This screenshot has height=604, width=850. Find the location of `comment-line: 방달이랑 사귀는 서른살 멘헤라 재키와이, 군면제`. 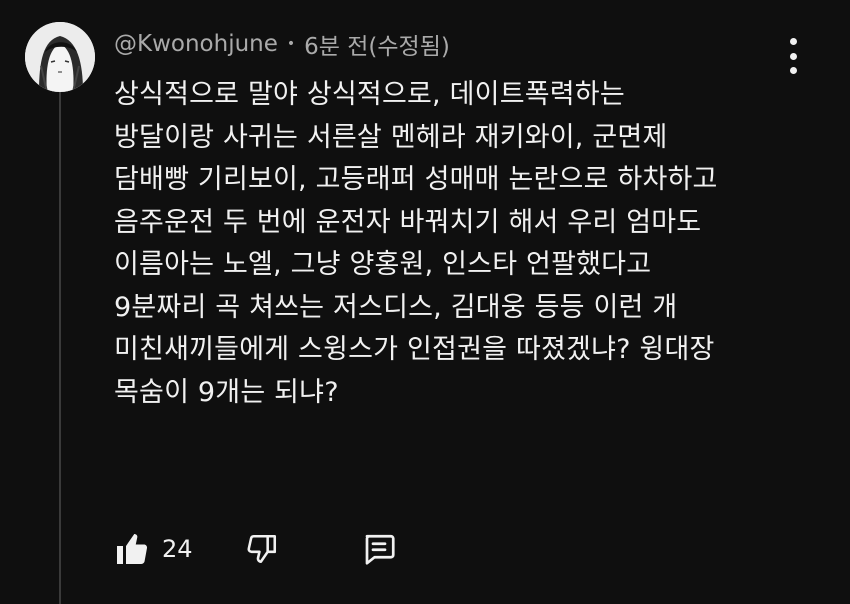

comment-line: 방달이랑 사귀는 서른살 멘헤라 재키와이, 군면제 is located at coordinates (391, 137).